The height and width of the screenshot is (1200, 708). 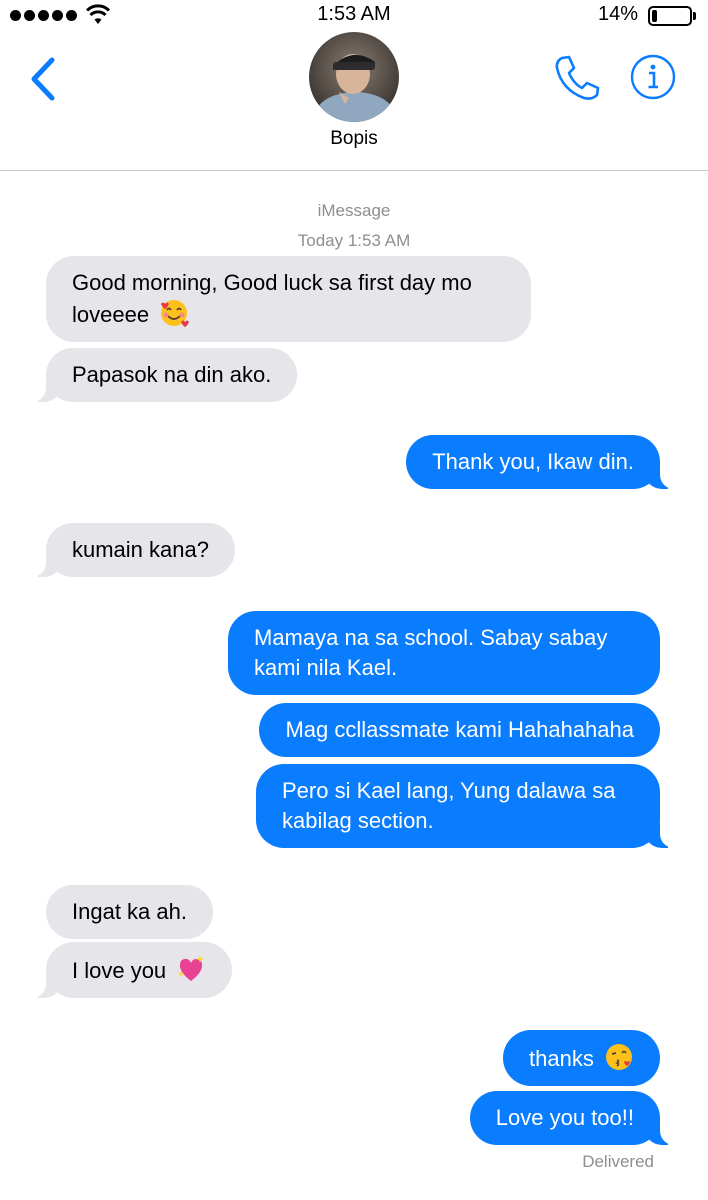 What do you see at coordinates (175, 313) in the screenshot?
I see `smiling-face-with-hearts-icon` at bounding box center [175, 313].